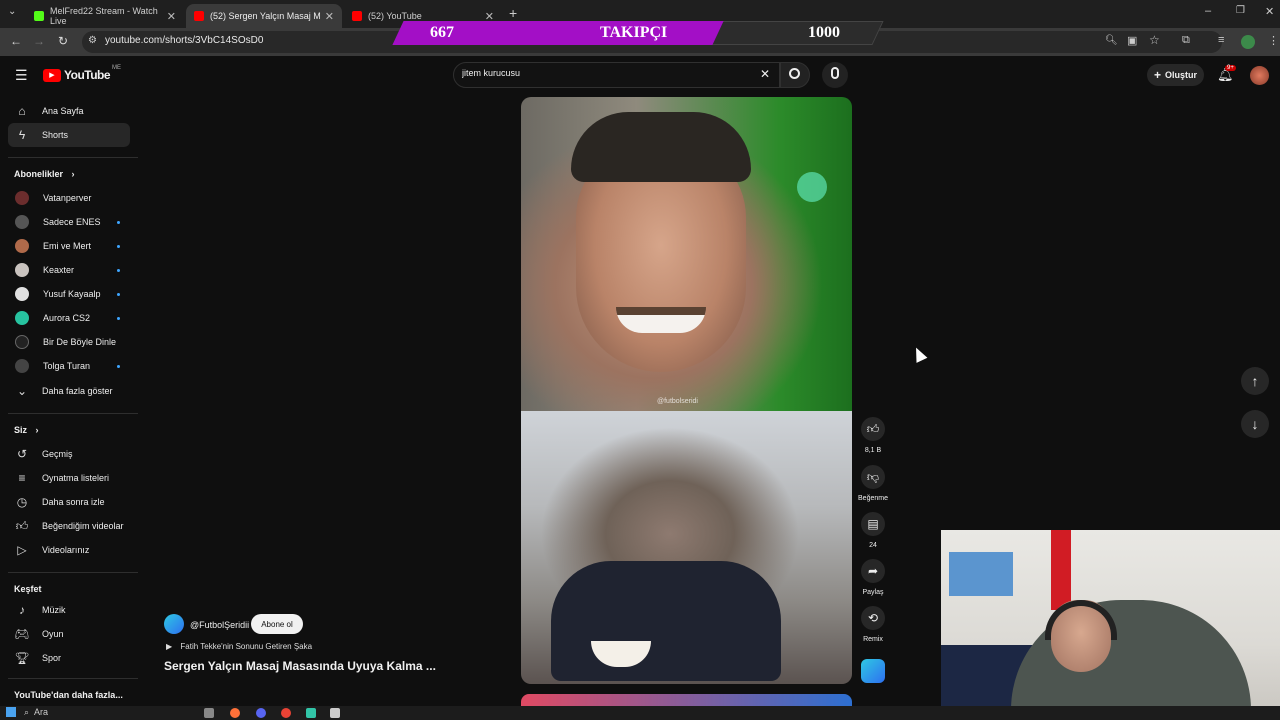 The height and width of the screenshot is (720, 1280). Describe the element at coordinates (335, 713) in the screenshot. I see `app-icon` at that location.